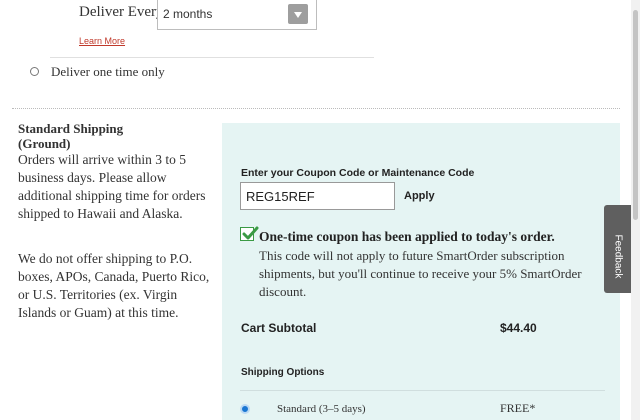 This screenshot has height=420, width=640. Describe the element at coordinates (108, 72) in the screenshot. I see `deliver-one-time-label: Deliver one time only` at that location.